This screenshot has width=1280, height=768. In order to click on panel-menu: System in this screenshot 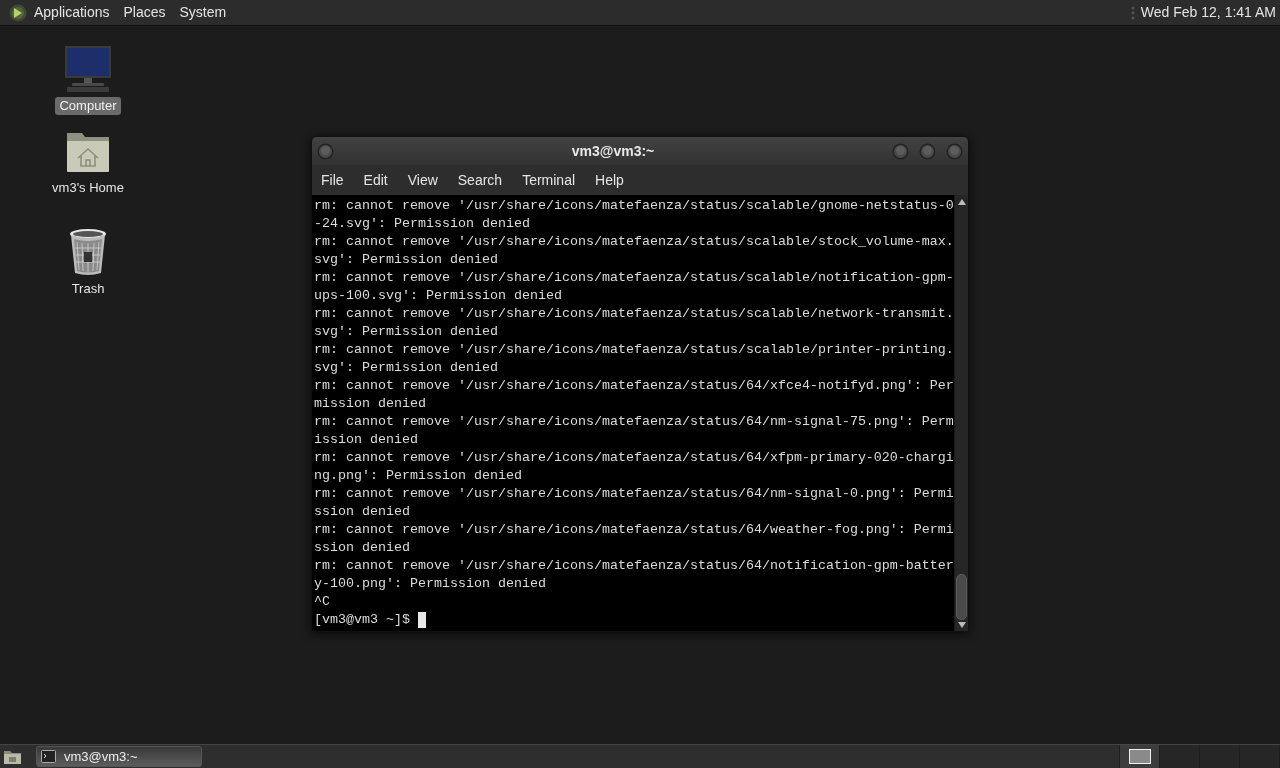, I will do `click(203, 12)`.